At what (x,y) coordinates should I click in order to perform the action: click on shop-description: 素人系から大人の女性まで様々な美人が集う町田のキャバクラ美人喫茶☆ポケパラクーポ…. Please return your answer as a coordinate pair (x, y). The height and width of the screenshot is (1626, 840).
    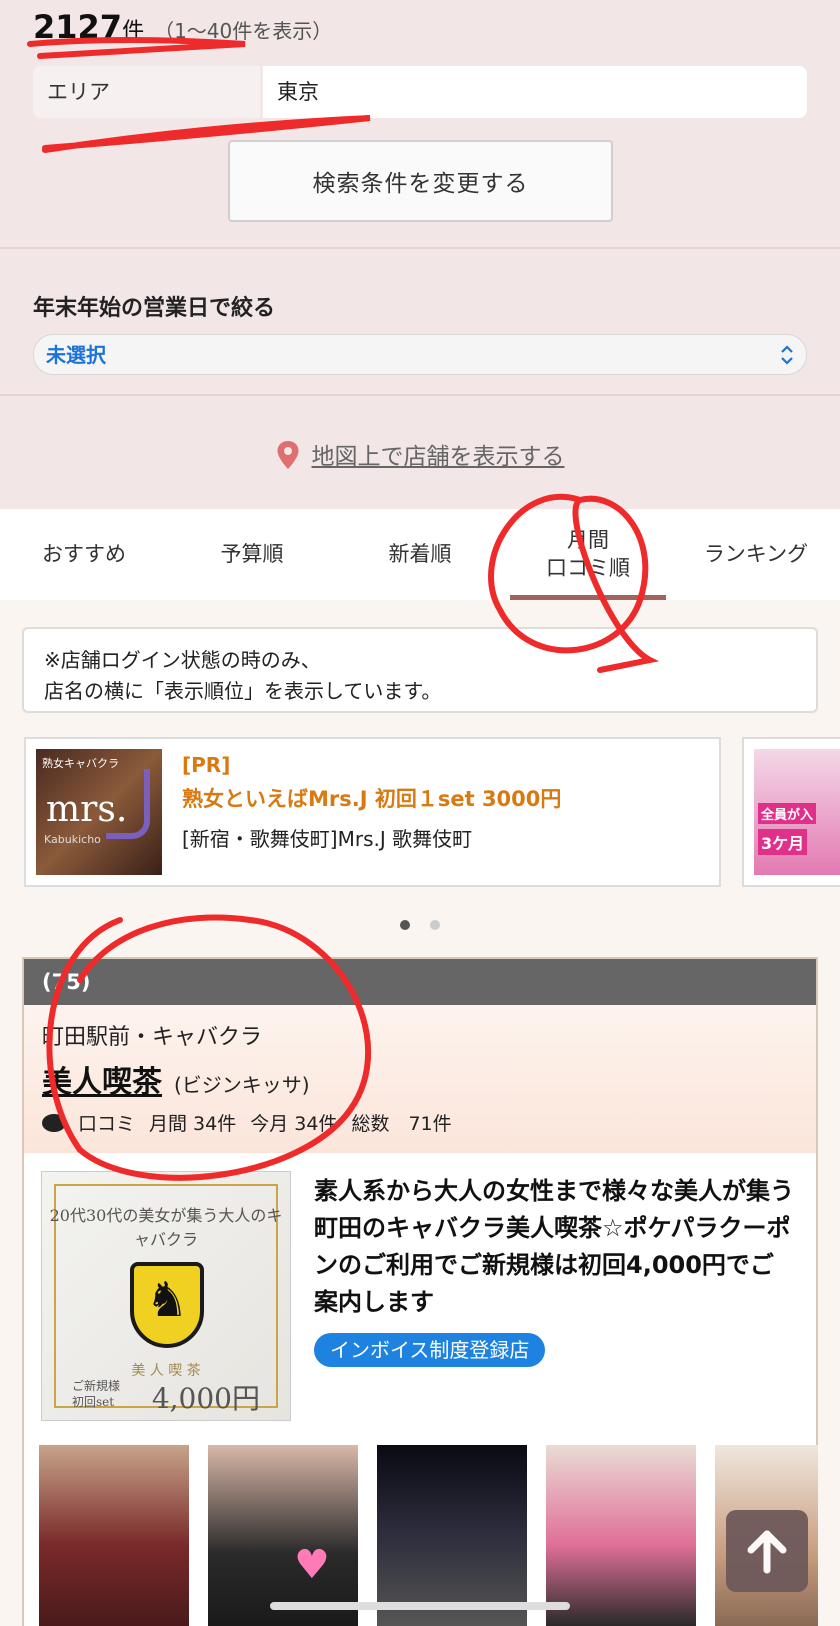
    Looking at the image, I should click on (554, 1246).